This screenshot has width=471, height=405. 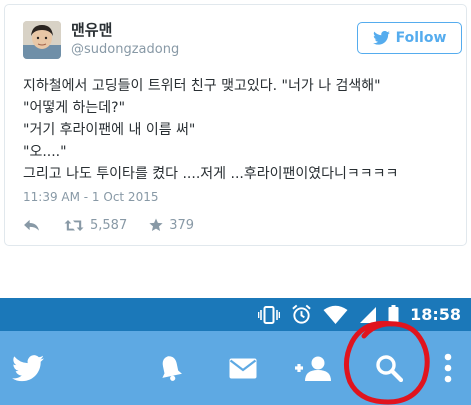 I want to click on tweet-text-line: 지하철에서 고딩들이 트위터 친구 맺고있다. "너가 나 검색해", so click(x=202, y=86).